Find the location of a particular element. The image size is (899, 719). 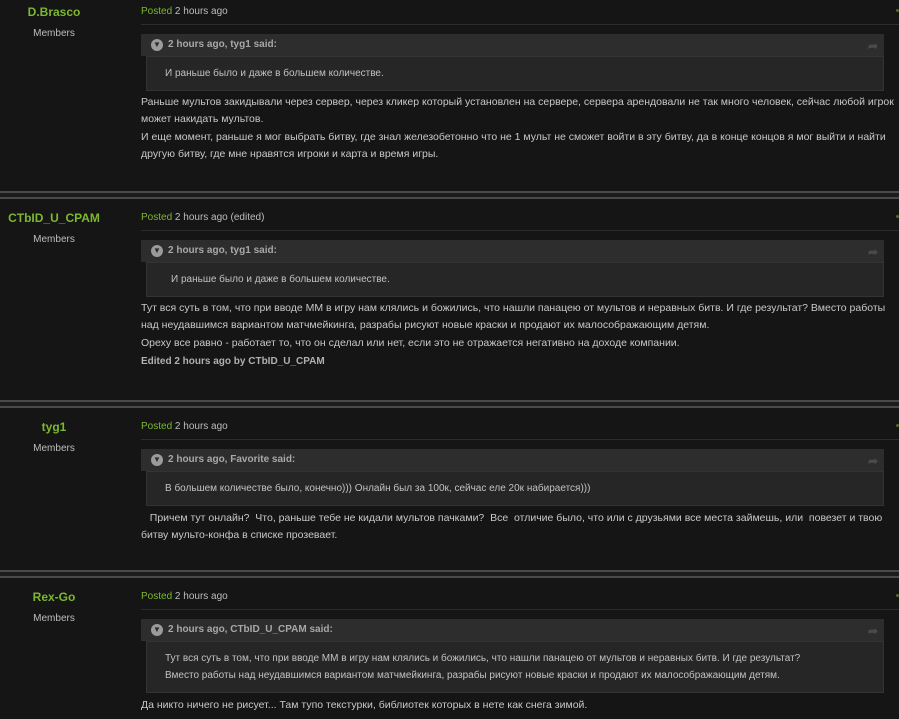

edited-note: Edited 2 hours ago by CTbID_U_CPAM is located at coordinates (233, 361).